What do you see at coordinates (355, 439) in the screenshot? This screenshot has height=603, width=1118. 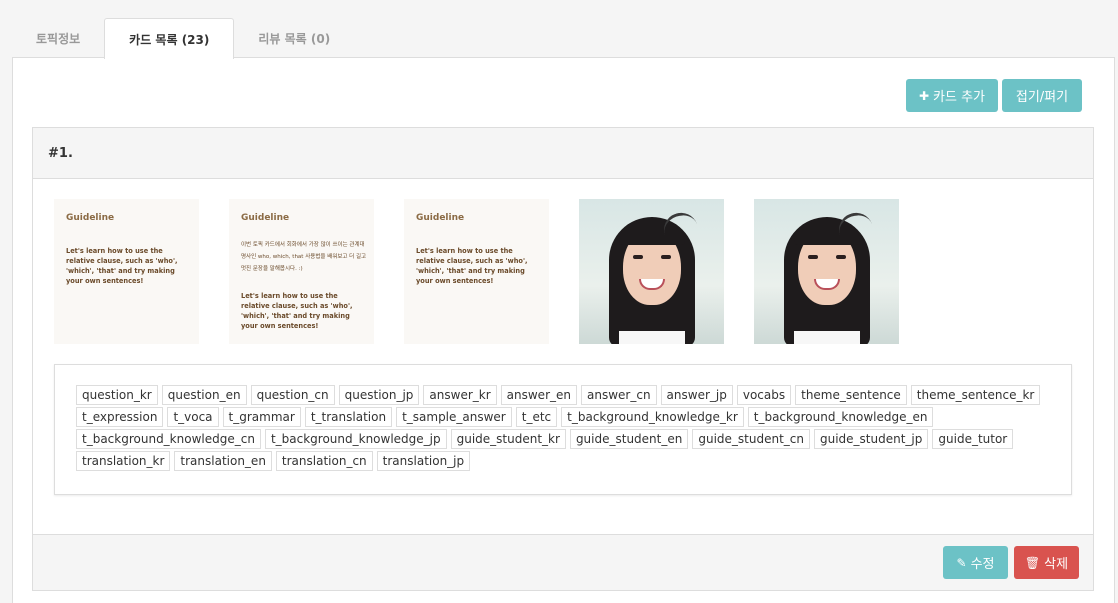 I see `field-tag: t_background_knowledge_jp` at bounding box center [355, 439].